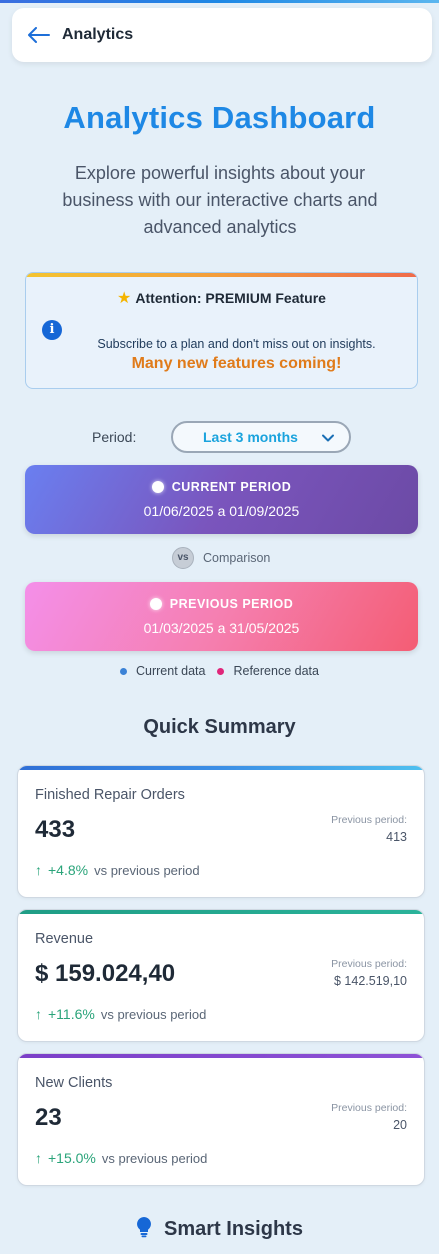 This screenshot has width=439, height=1254. I want to click on current-period-heading: CURRENT PERIOD, so click(221, 487).